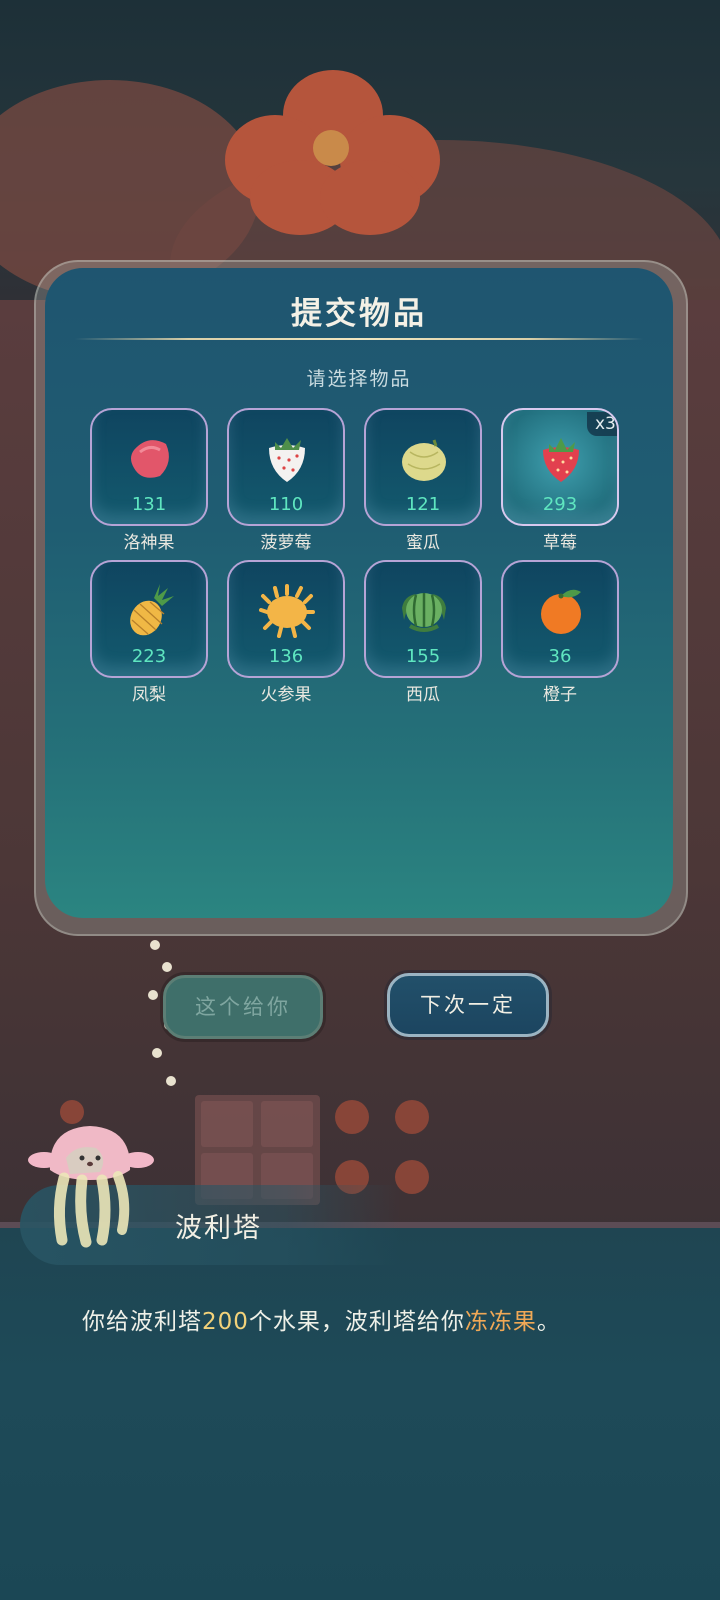 This screenshot has height=1600, width=720. What do you see at coordinates (150, 459) in the screenshot?
I see `roselle-icon` at bounding box center [150, 459].